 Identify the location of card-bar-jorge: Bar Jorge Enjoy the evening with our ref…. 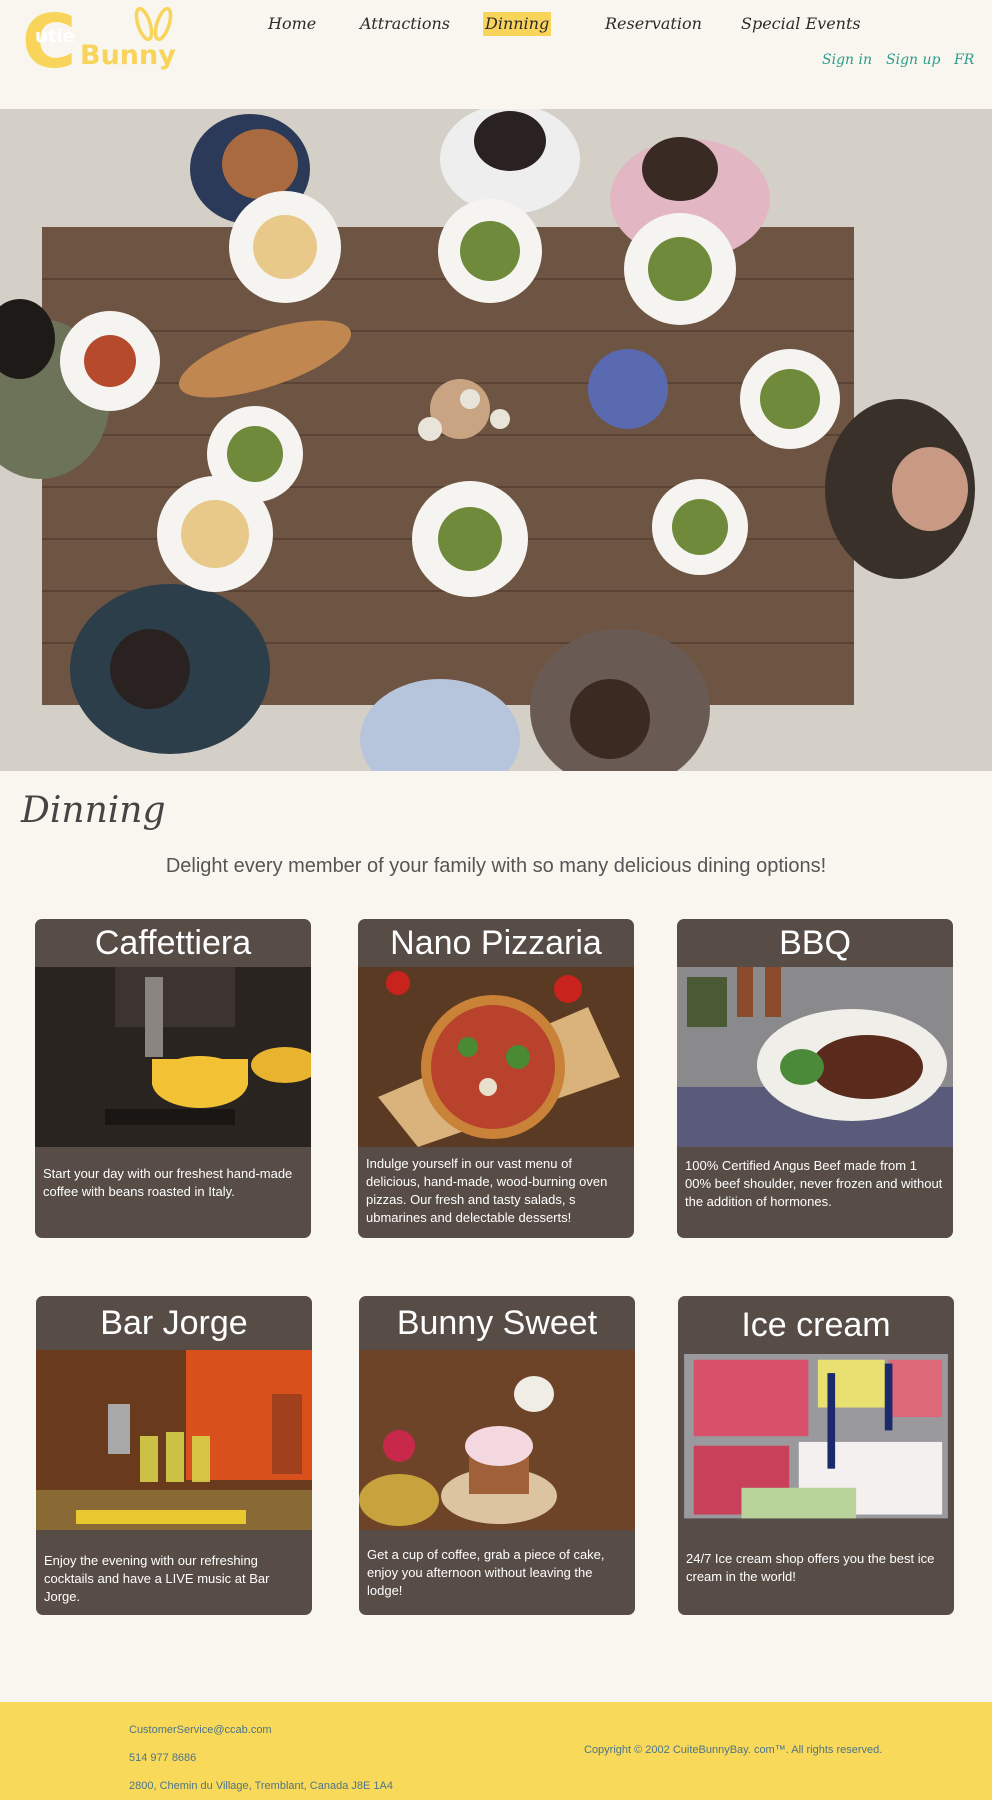
(174, 1455).